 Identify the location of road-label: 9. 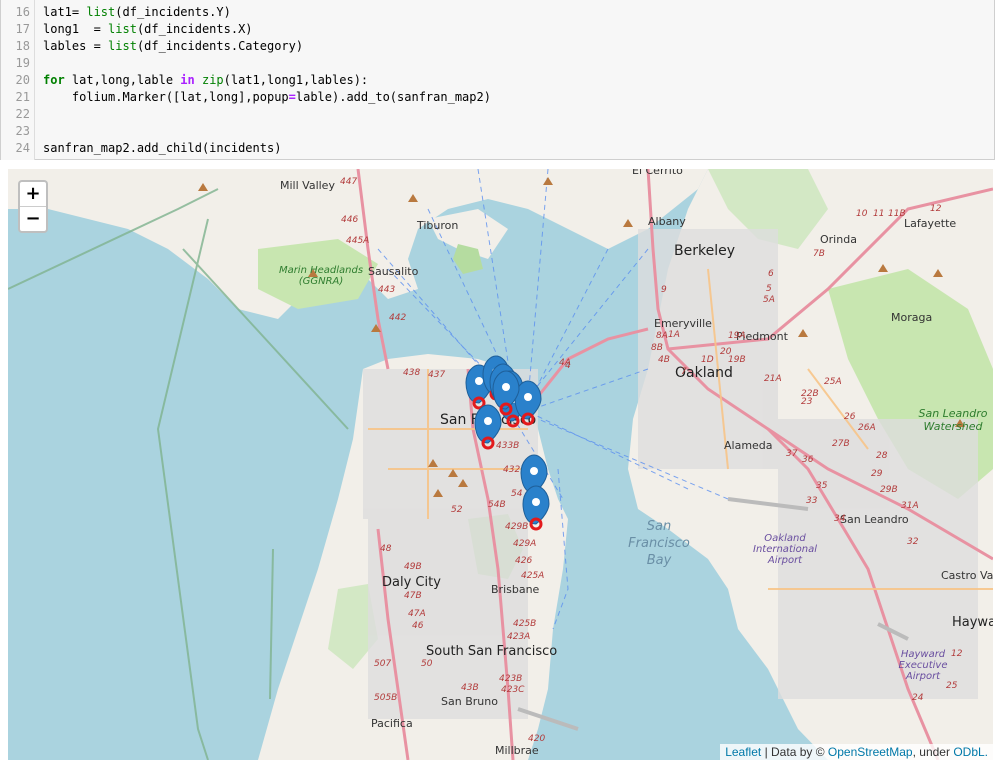
(664, 290).